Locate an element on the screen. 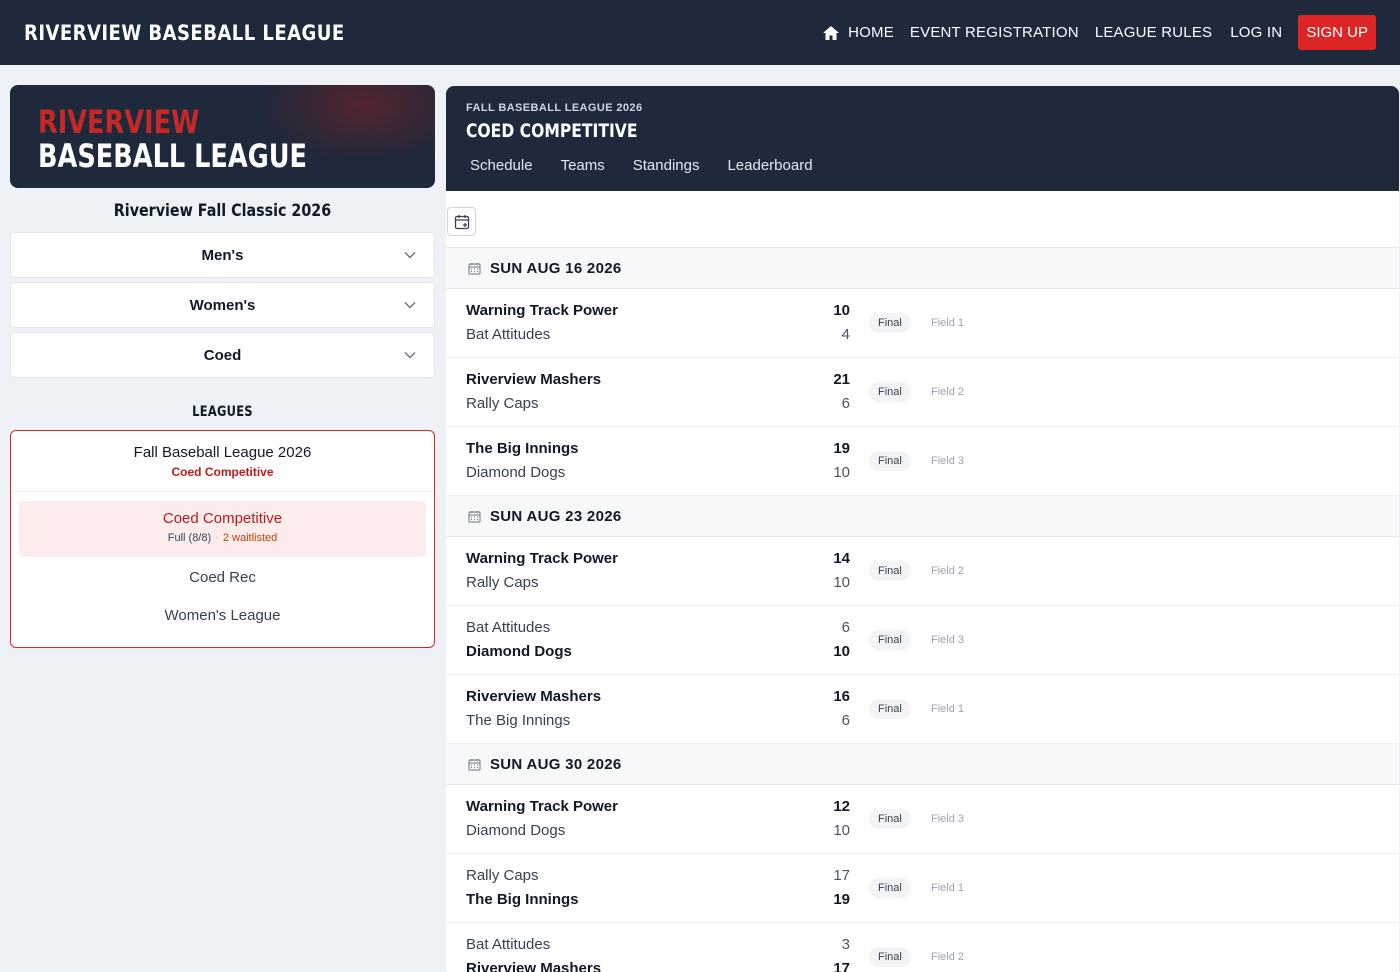 The height and width of the screenshot is (972, 1400). team-home-score: 3 is located at coordinates (845, 944).